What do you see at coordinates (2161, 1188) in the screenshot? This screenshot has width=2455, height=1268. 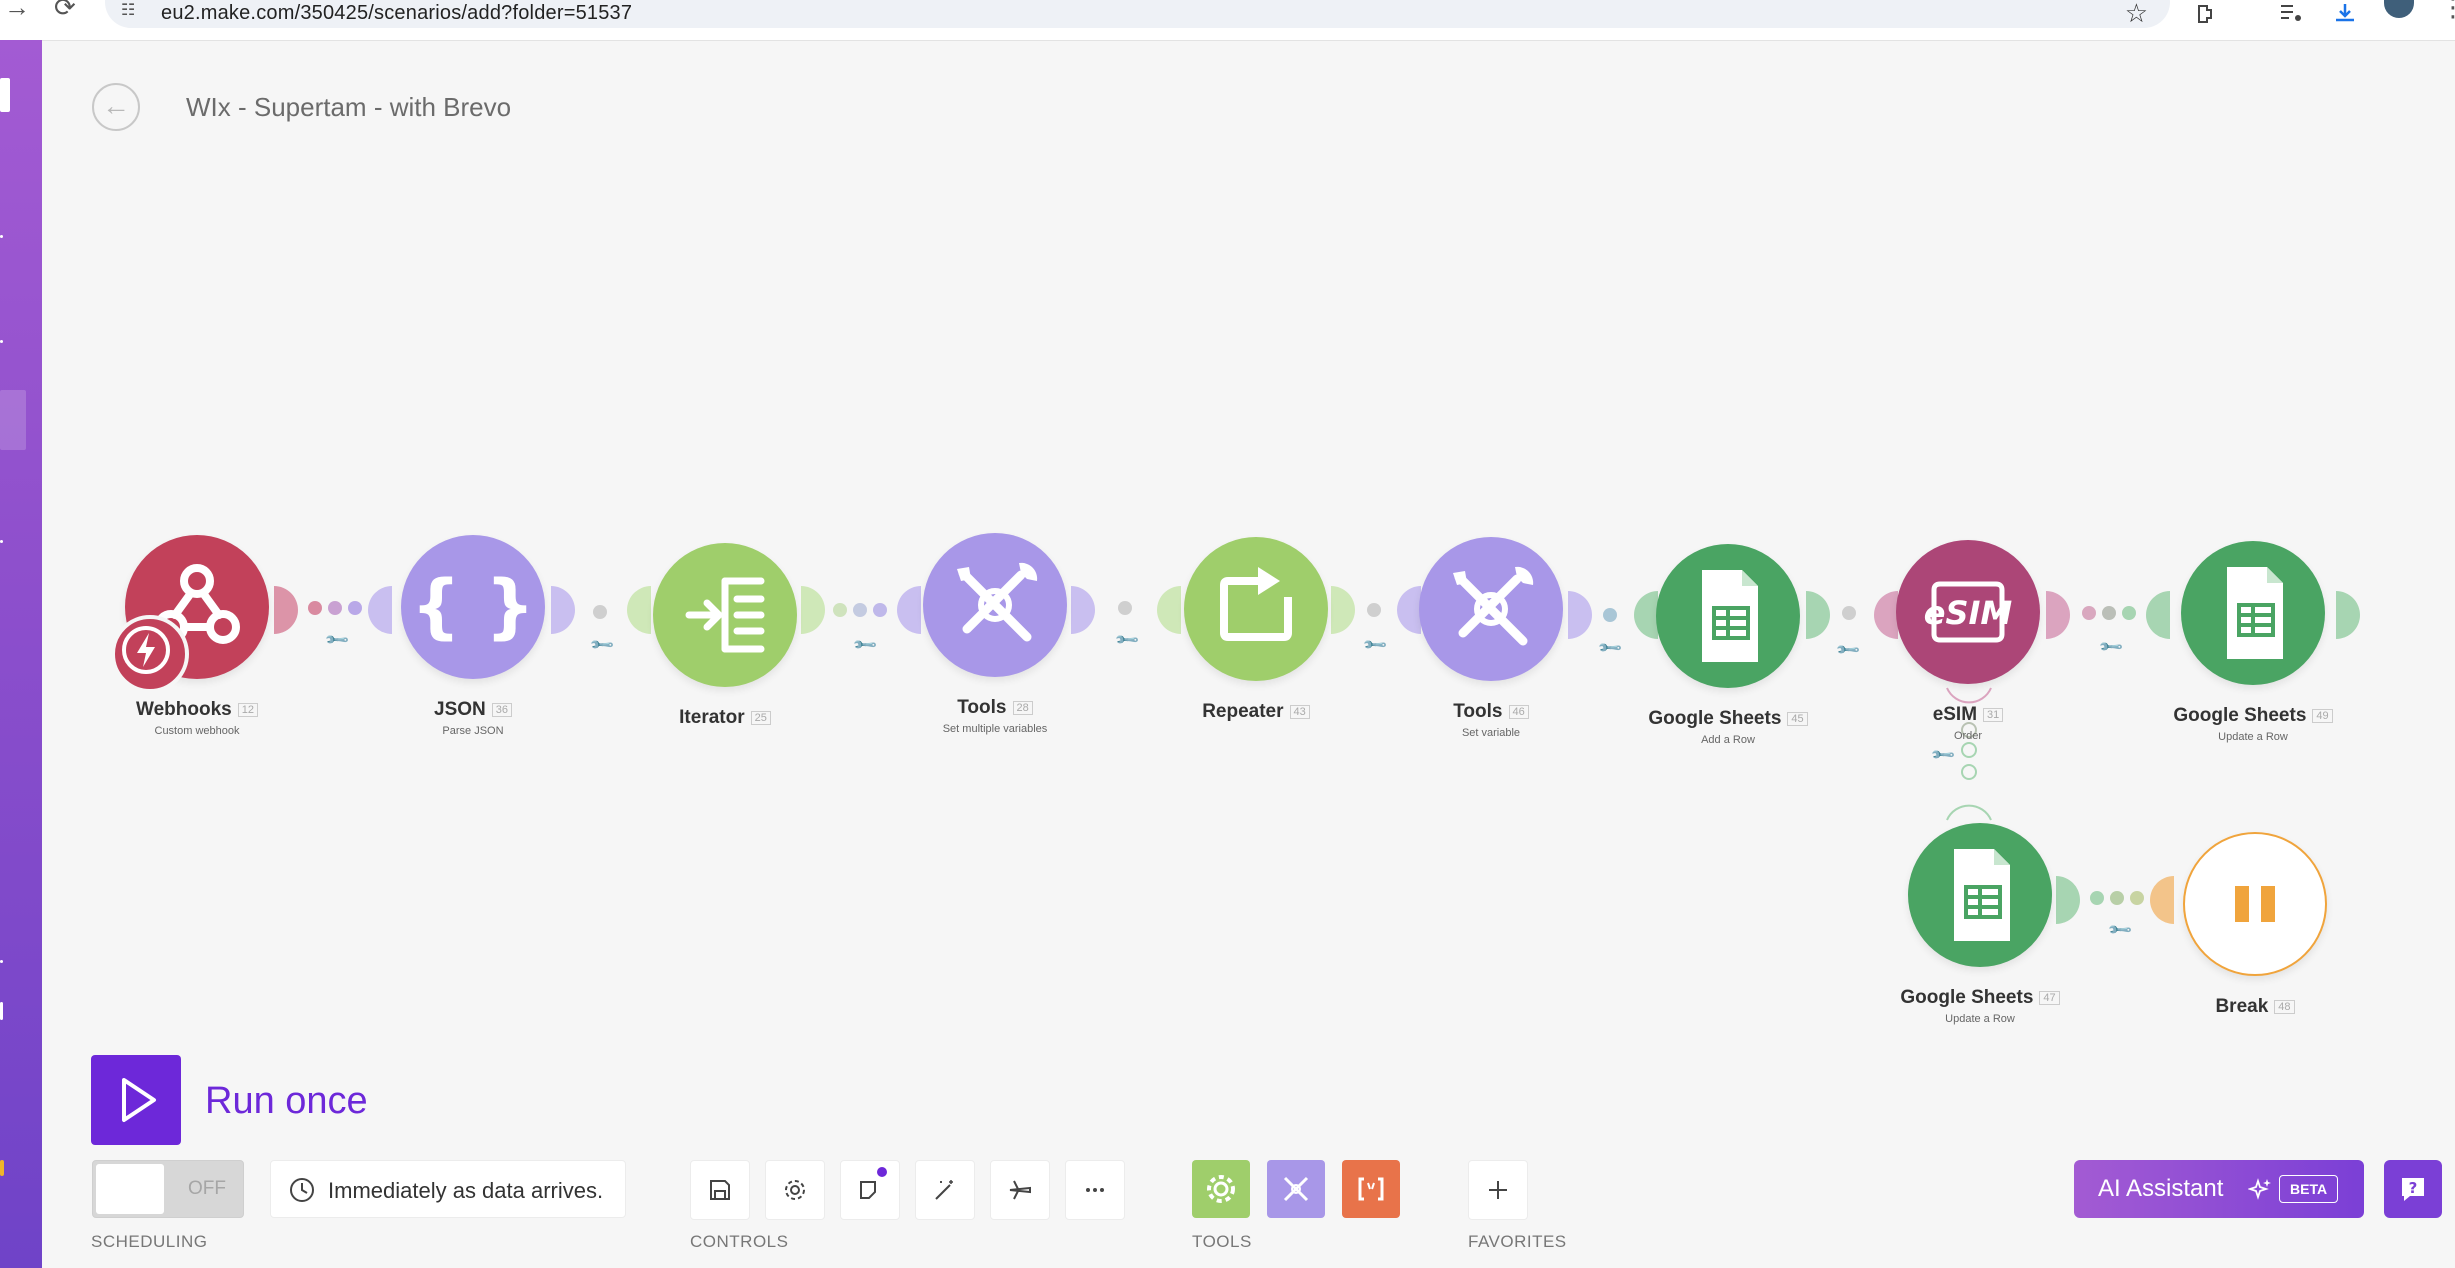 I see `ai-assistant-label: AI Assistant` at bounding box center [2161, 1188].